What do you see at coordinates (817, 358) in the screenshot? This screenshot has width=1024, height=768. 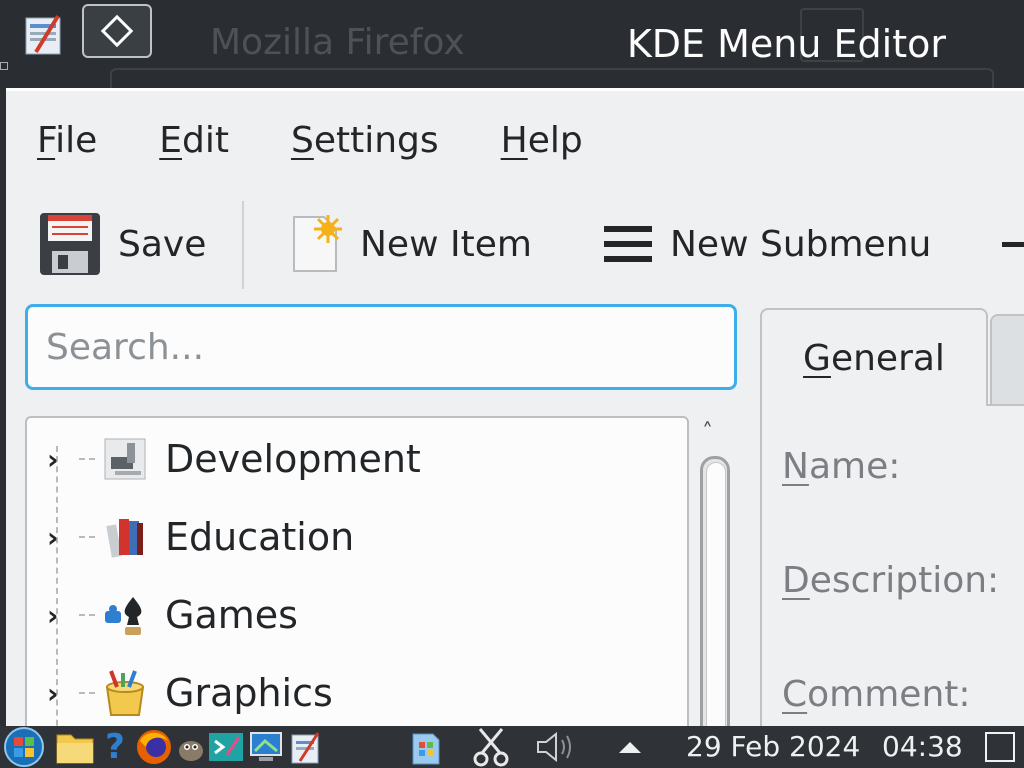 I see `tab-general-mnemonic: G` at bounding box center [817, 358].